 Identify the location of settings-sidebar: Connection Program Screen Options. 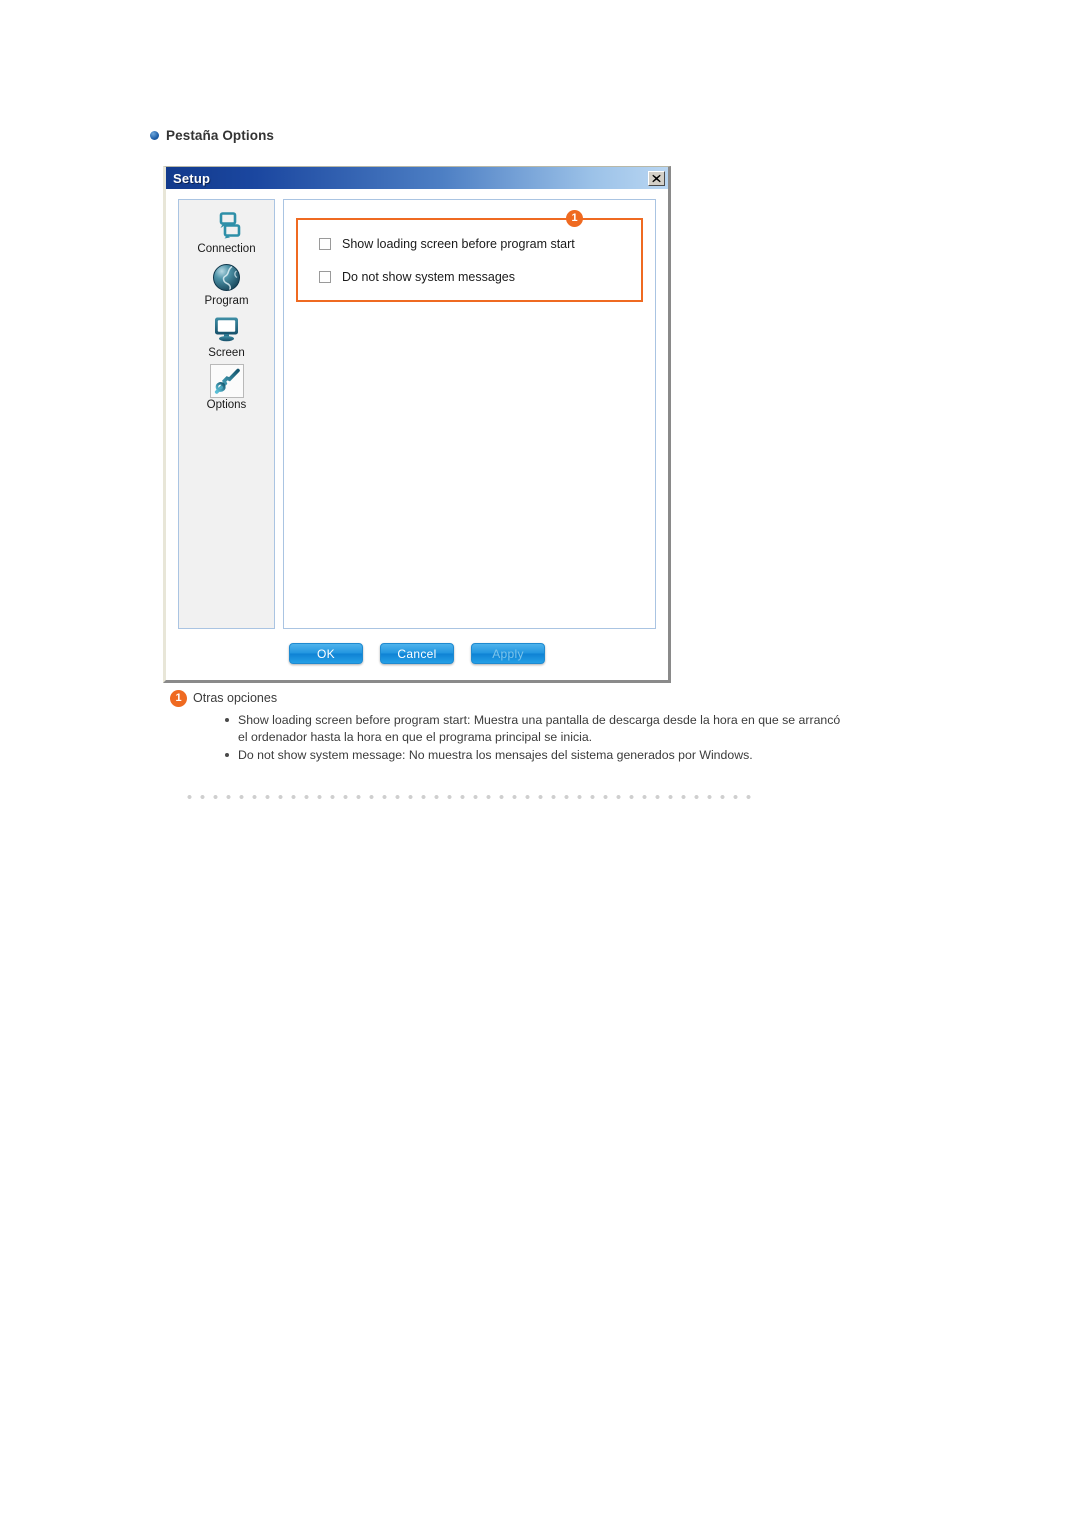
(226, 414).